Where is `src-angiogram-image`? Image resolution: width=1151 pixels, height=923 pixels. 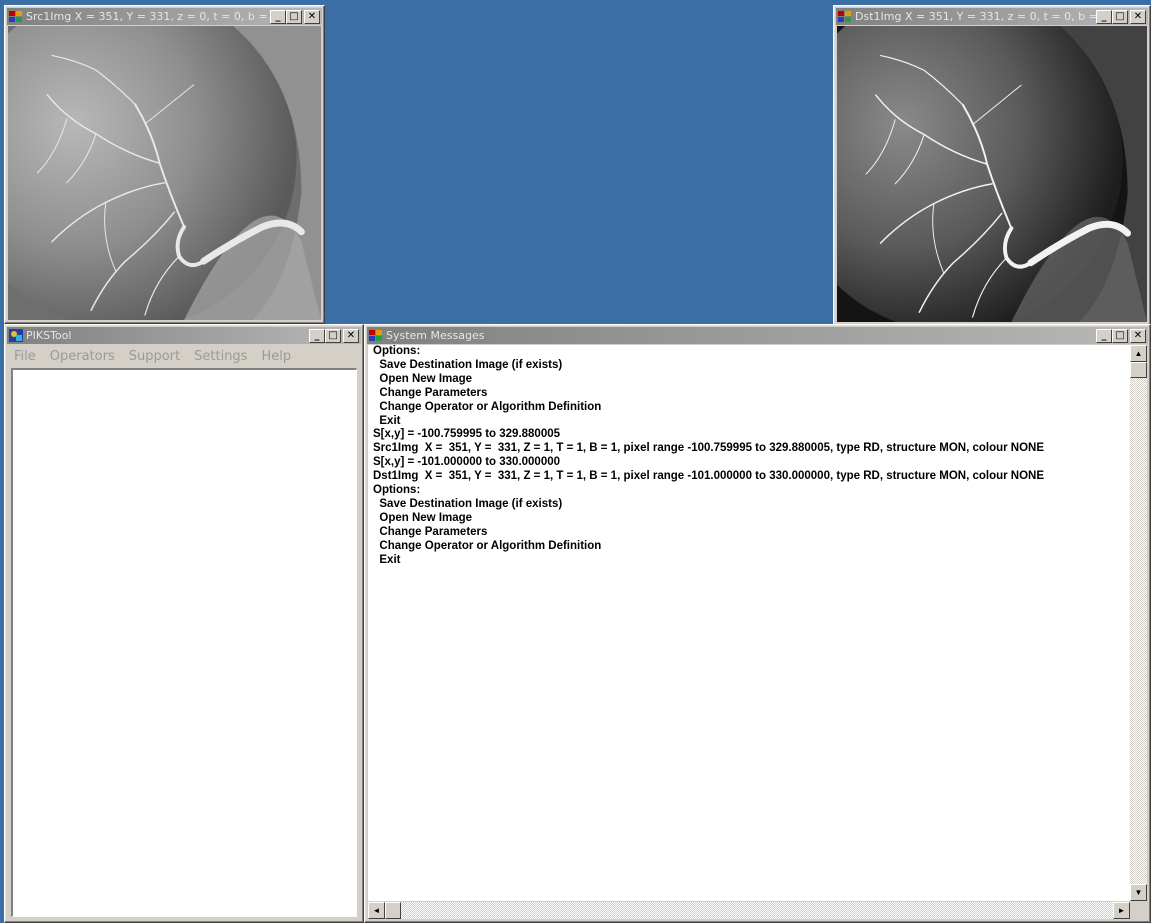
src-angiogram-image is located at coordinates (164, 173).